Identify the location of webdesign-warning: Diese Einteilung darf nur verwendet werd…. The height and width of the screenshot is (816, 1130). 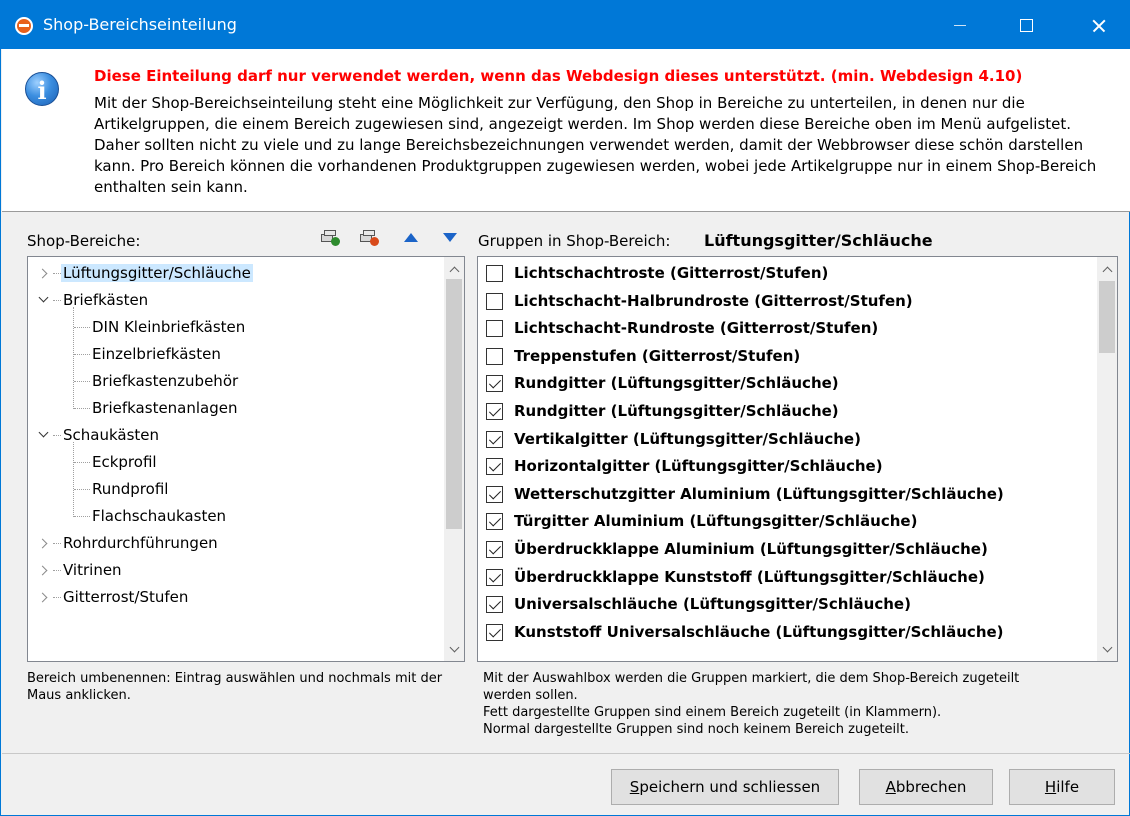
(558, 76).